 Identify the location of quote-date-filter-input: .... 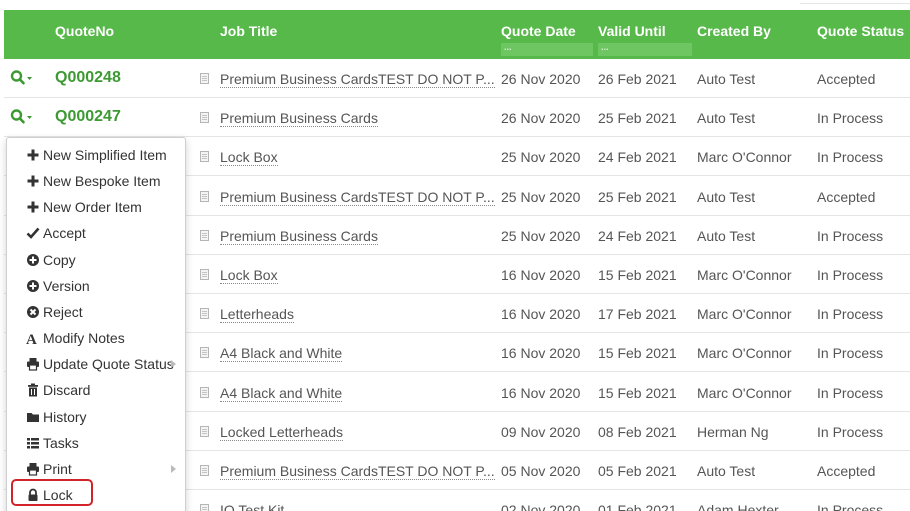
(547, 49).